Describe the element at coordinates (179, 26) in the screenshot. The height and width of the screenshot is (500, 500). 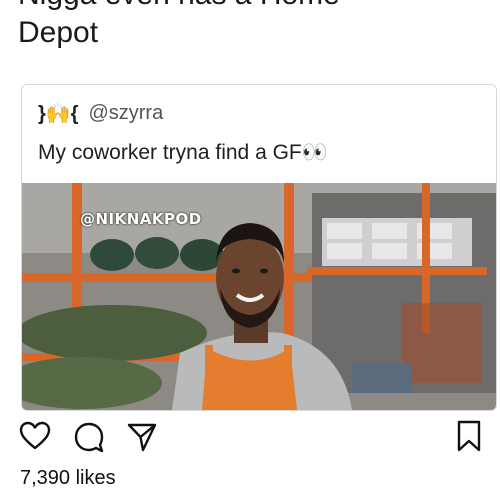
I see `post-caption: Nigga even has a Home Depot` at that location.